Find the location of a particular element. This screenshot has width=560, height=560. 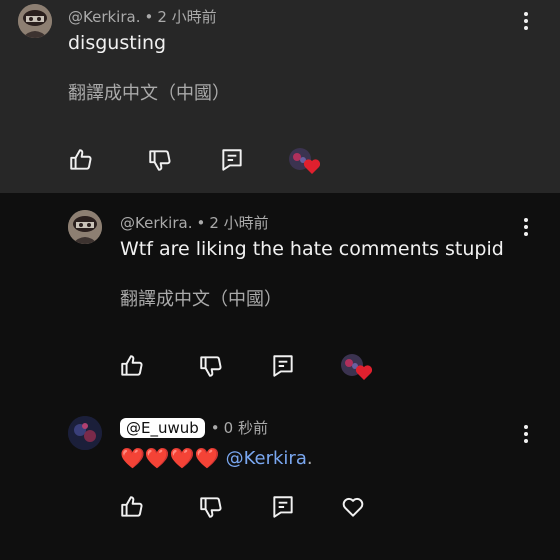

comment-meta: @E_uwub • 0 秒前 is located at coordinates (194, 427).